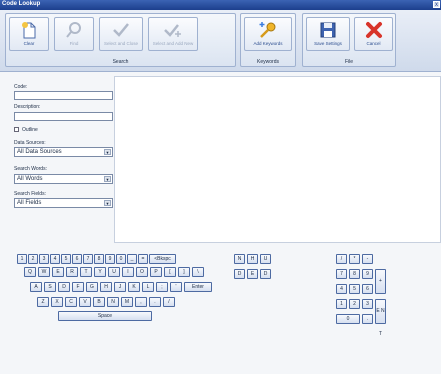  Describe the element at coordinates (36, 287) in the screenshot. I see `key: A` at that location.